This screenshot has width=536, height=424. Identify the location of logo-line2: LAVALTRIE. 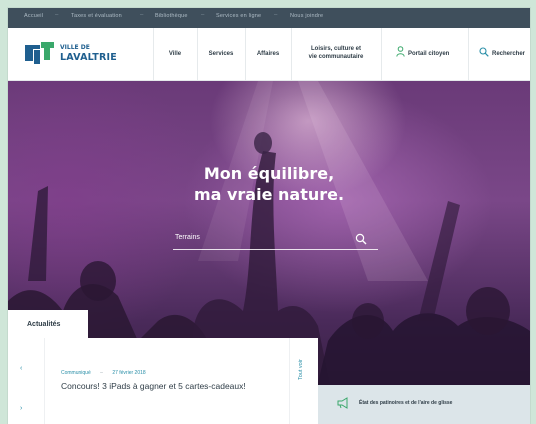
(88, 57).